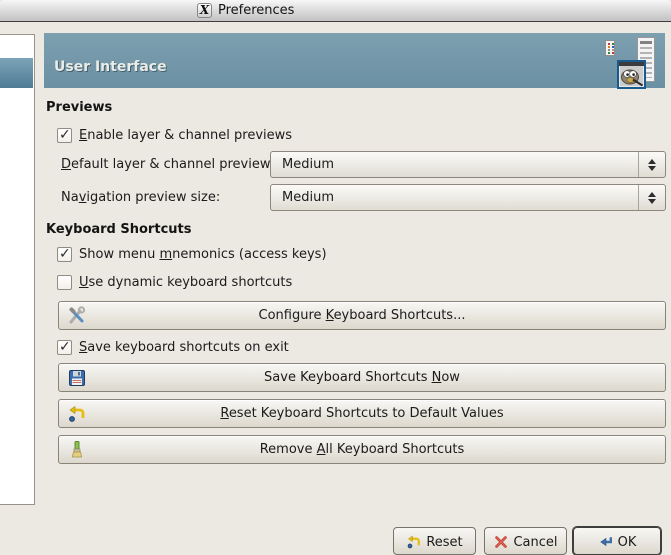 The height and width of the screenshot is (555, 671). I want to click on ok-button: OK, so click(617, 541).